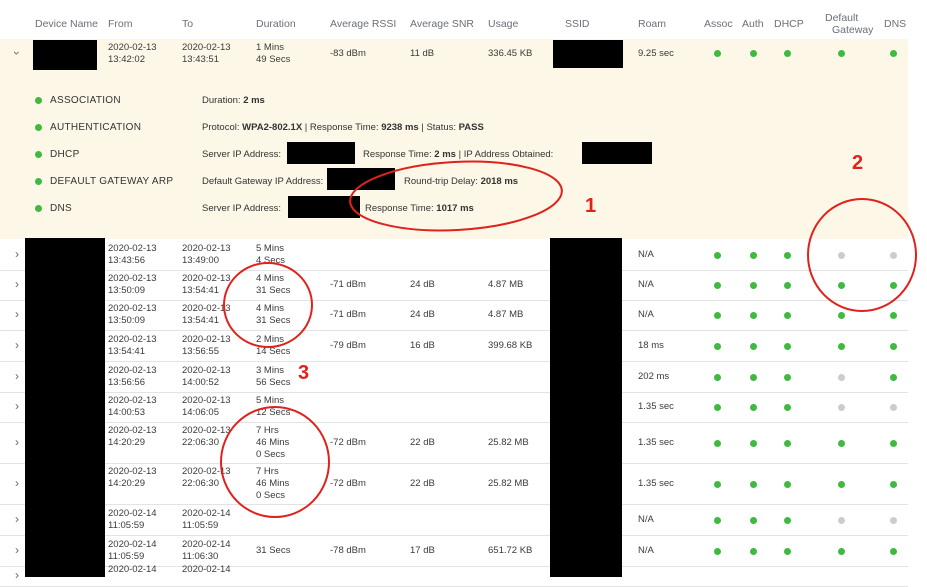 The height and width of the screenshot is (587, 927). What do you see at coordinates (304, 373) in the screenshot?
I see `annotation-number-3: 3` at bounding box center [304, 373].